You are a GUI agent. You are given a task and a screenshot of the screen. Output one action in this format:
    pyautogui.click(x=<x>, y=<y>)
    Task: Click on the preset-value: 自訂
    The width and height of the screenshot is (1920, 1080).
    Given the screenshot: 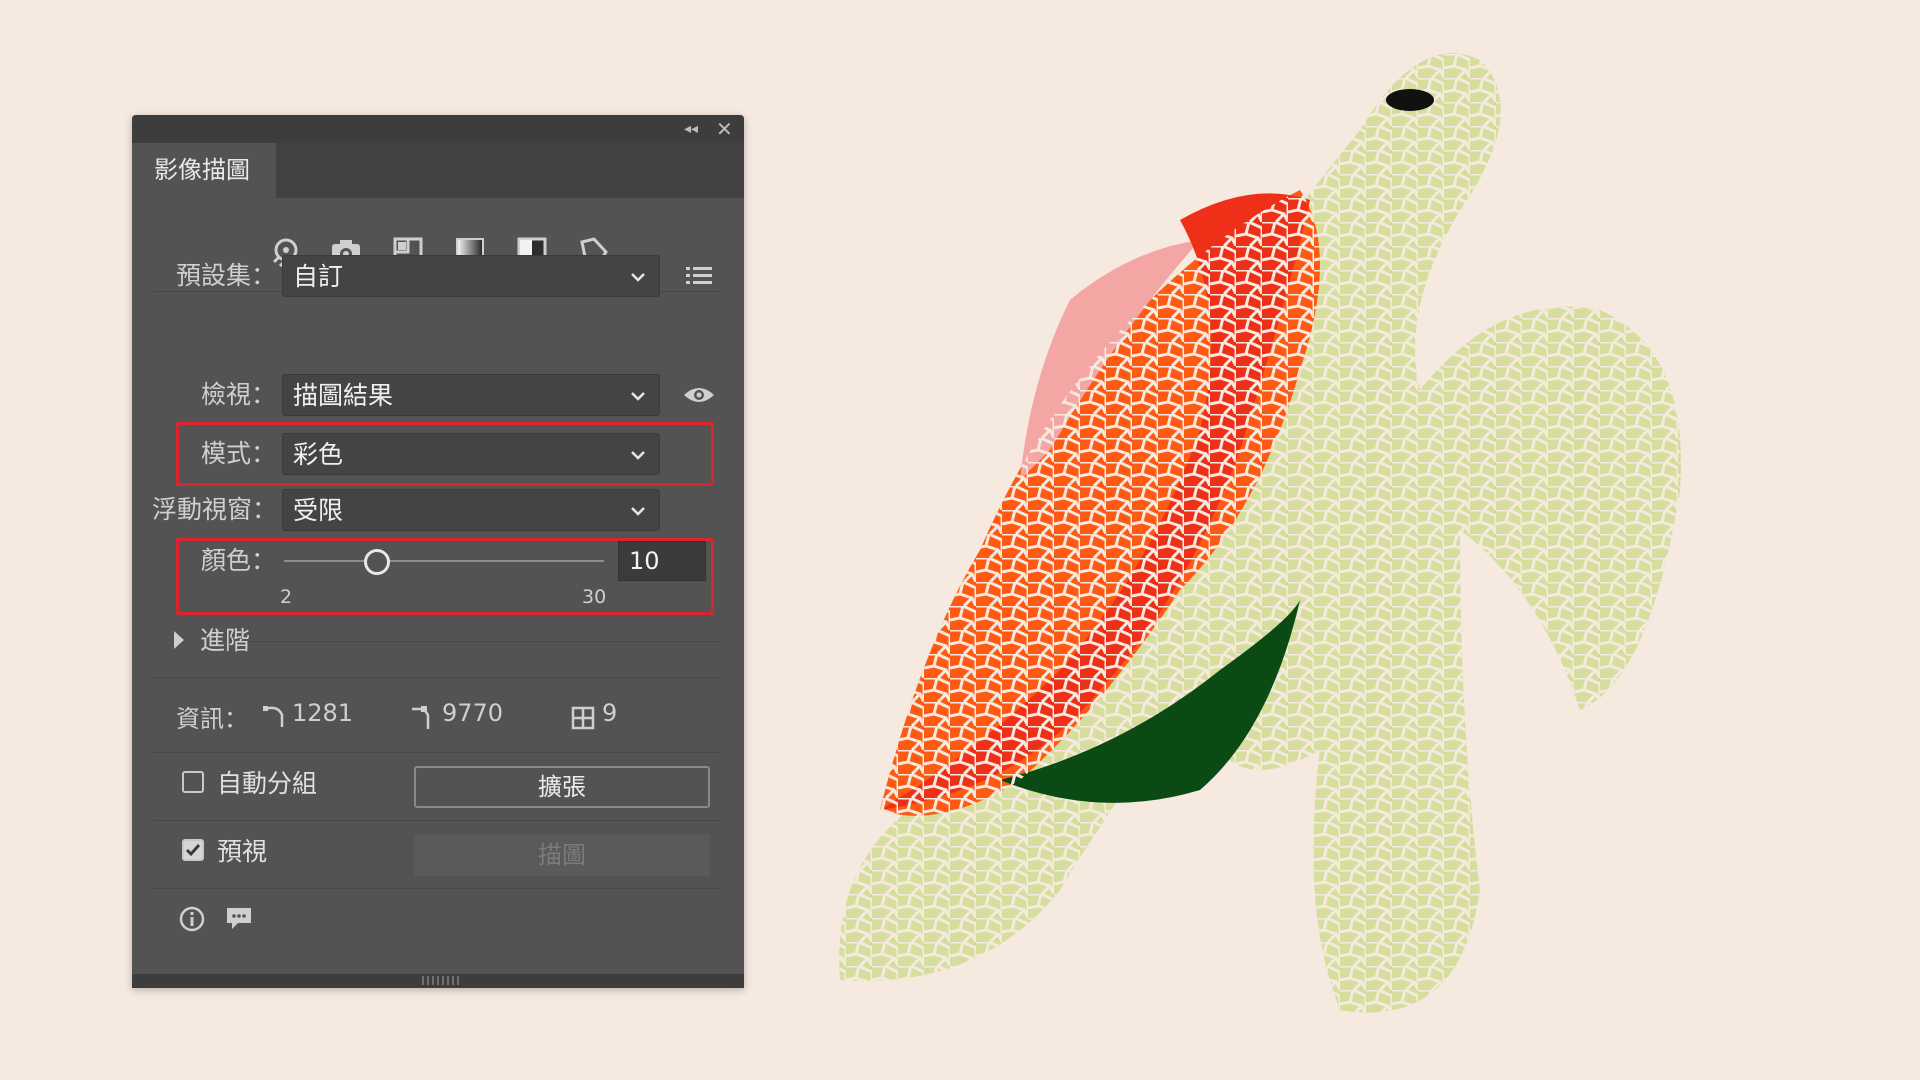 What is the action you would take?
    pyautogui.click(x=318, y=276)
    